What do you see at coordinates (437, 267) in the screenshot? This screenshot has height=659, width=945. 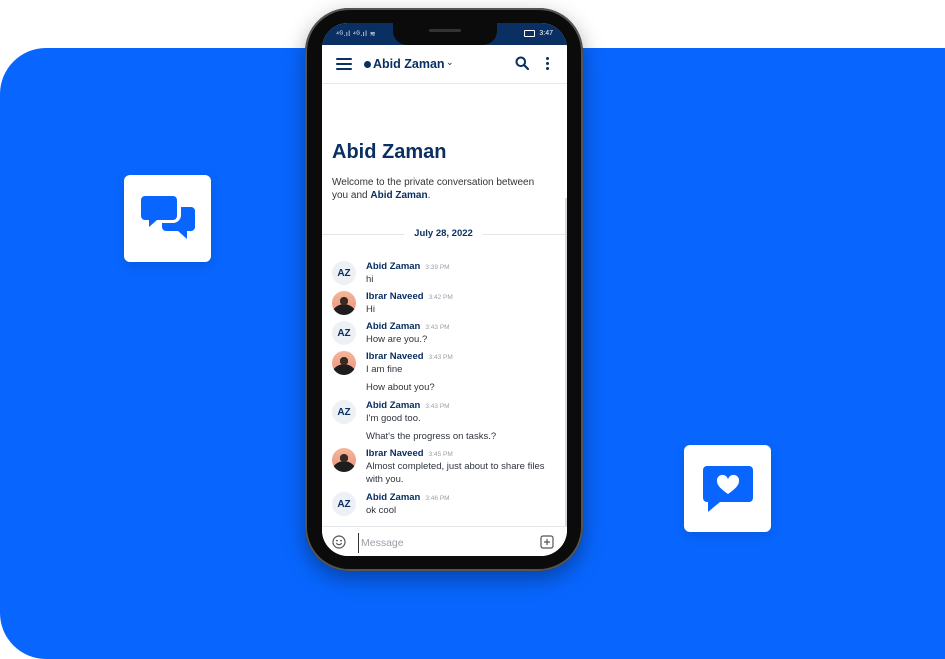 I see `message-time: 3:39 PM` at bounding box center [437, 267].